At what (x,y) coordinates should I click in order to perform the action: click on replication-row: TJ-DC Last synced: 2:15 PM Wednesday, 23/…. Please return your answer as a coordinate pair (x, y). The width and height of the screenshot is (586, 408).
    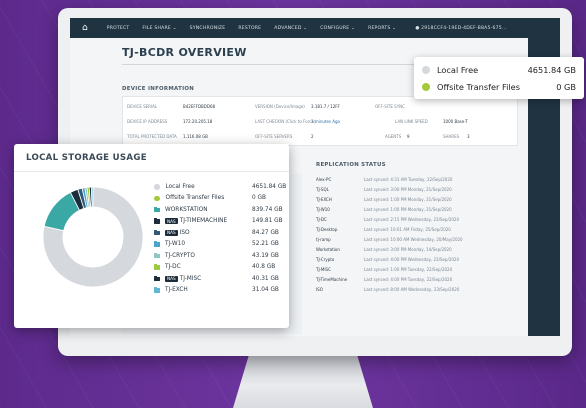
    Looking at the image, I should click on (416, 219).